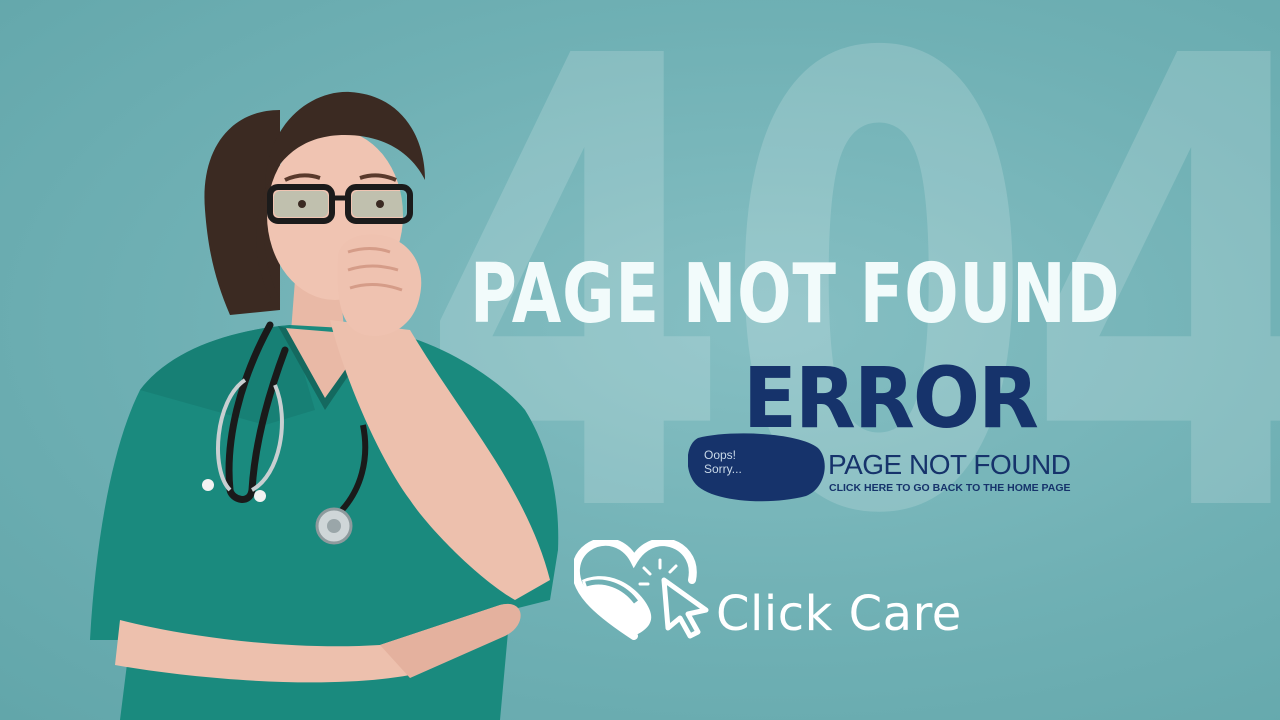 This screenshot has width=1280, height=720. I want to click on heart-cursor-logo-icon, so click(641, 590).